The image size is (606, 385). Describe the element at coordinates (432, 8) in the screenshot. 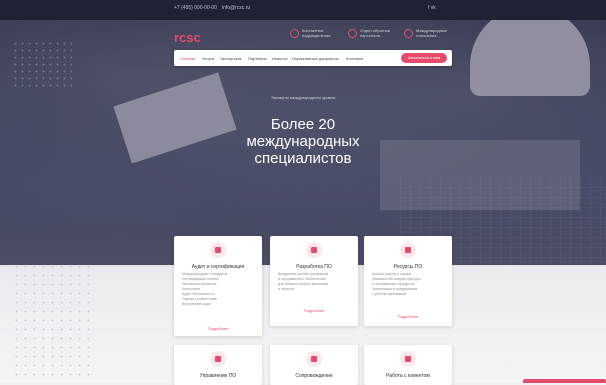

I see `social-links: f vk` at that location.